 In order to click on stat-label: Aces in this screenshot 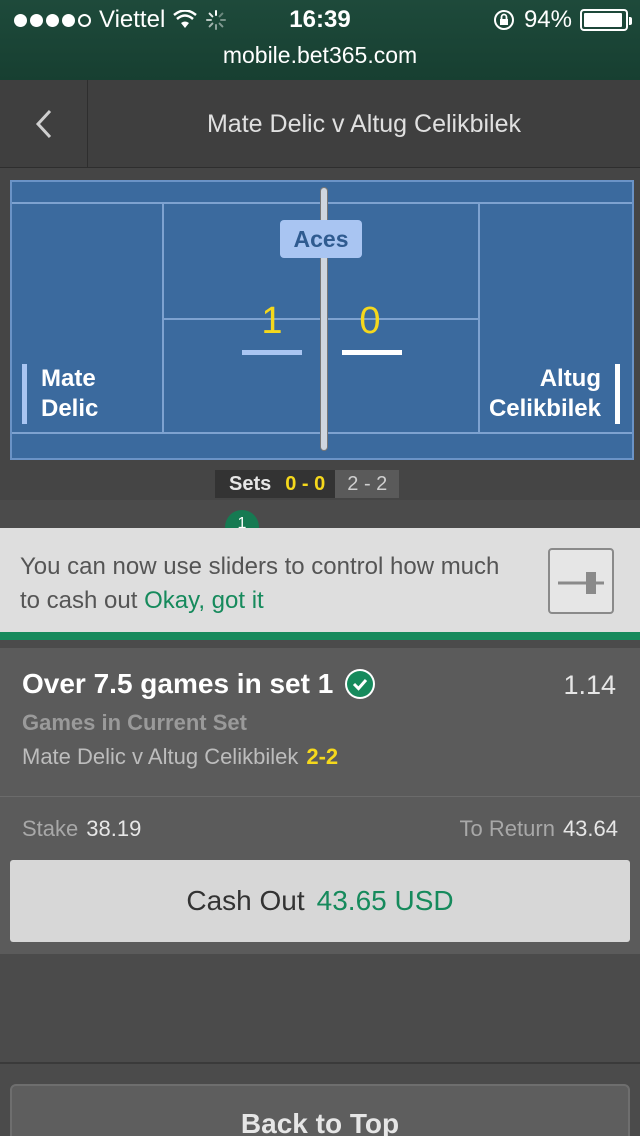, I will do `click(321, 239)`.